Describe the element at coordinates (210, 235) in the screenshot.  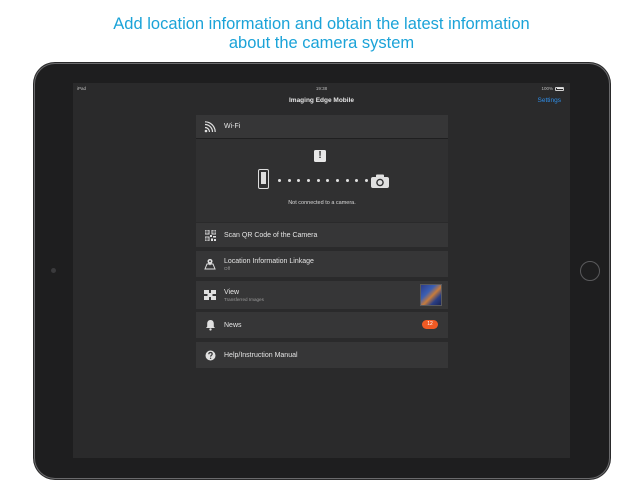
I see `qr-code-icon` at that location.